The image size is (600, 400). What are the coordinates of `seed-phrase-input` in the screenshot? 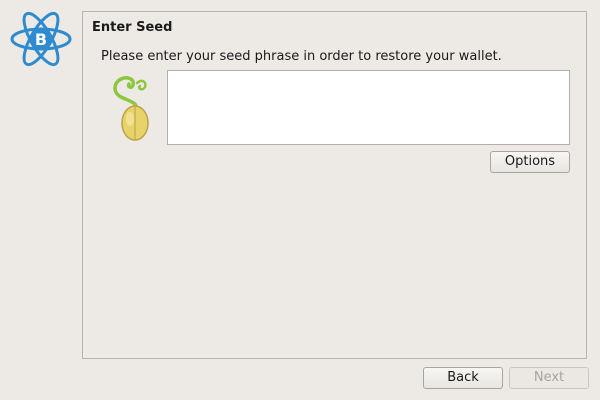 It's located at (368, 107).